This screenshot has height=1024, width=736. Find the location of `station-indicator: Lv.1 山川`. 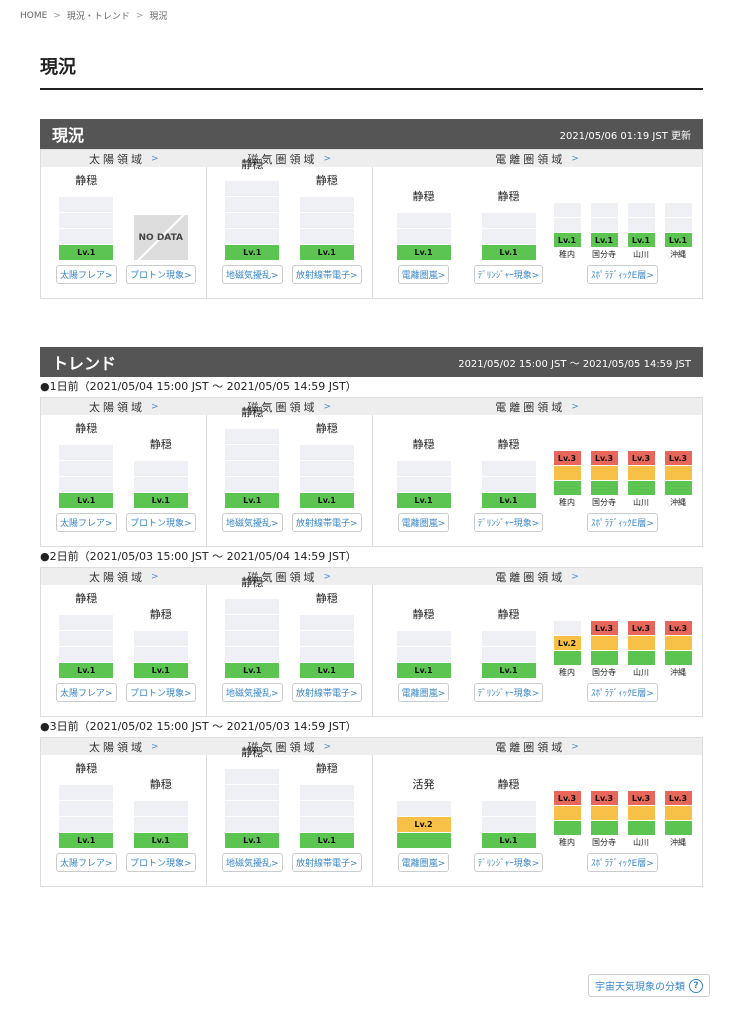

station-indicator: Lv.1 山川 is located at coordinates (641, 231).